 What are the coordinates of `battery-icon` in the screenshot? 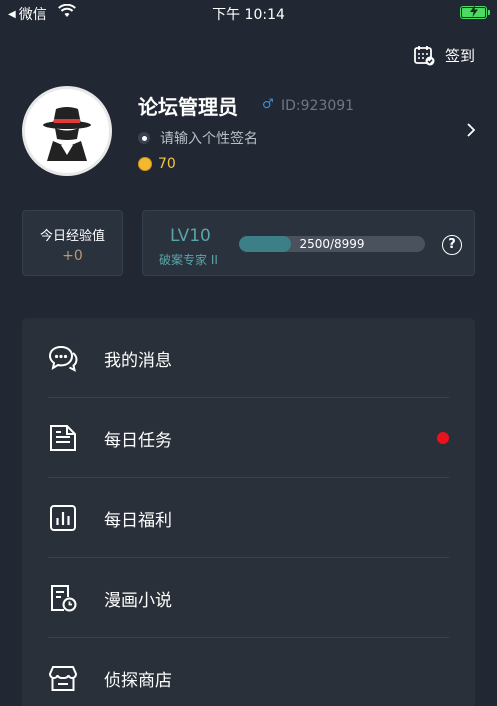 It's located at (475, 12).